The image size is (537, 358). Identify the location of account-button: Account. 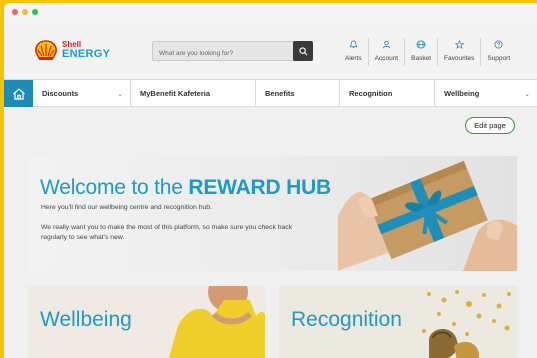
(387, 52).